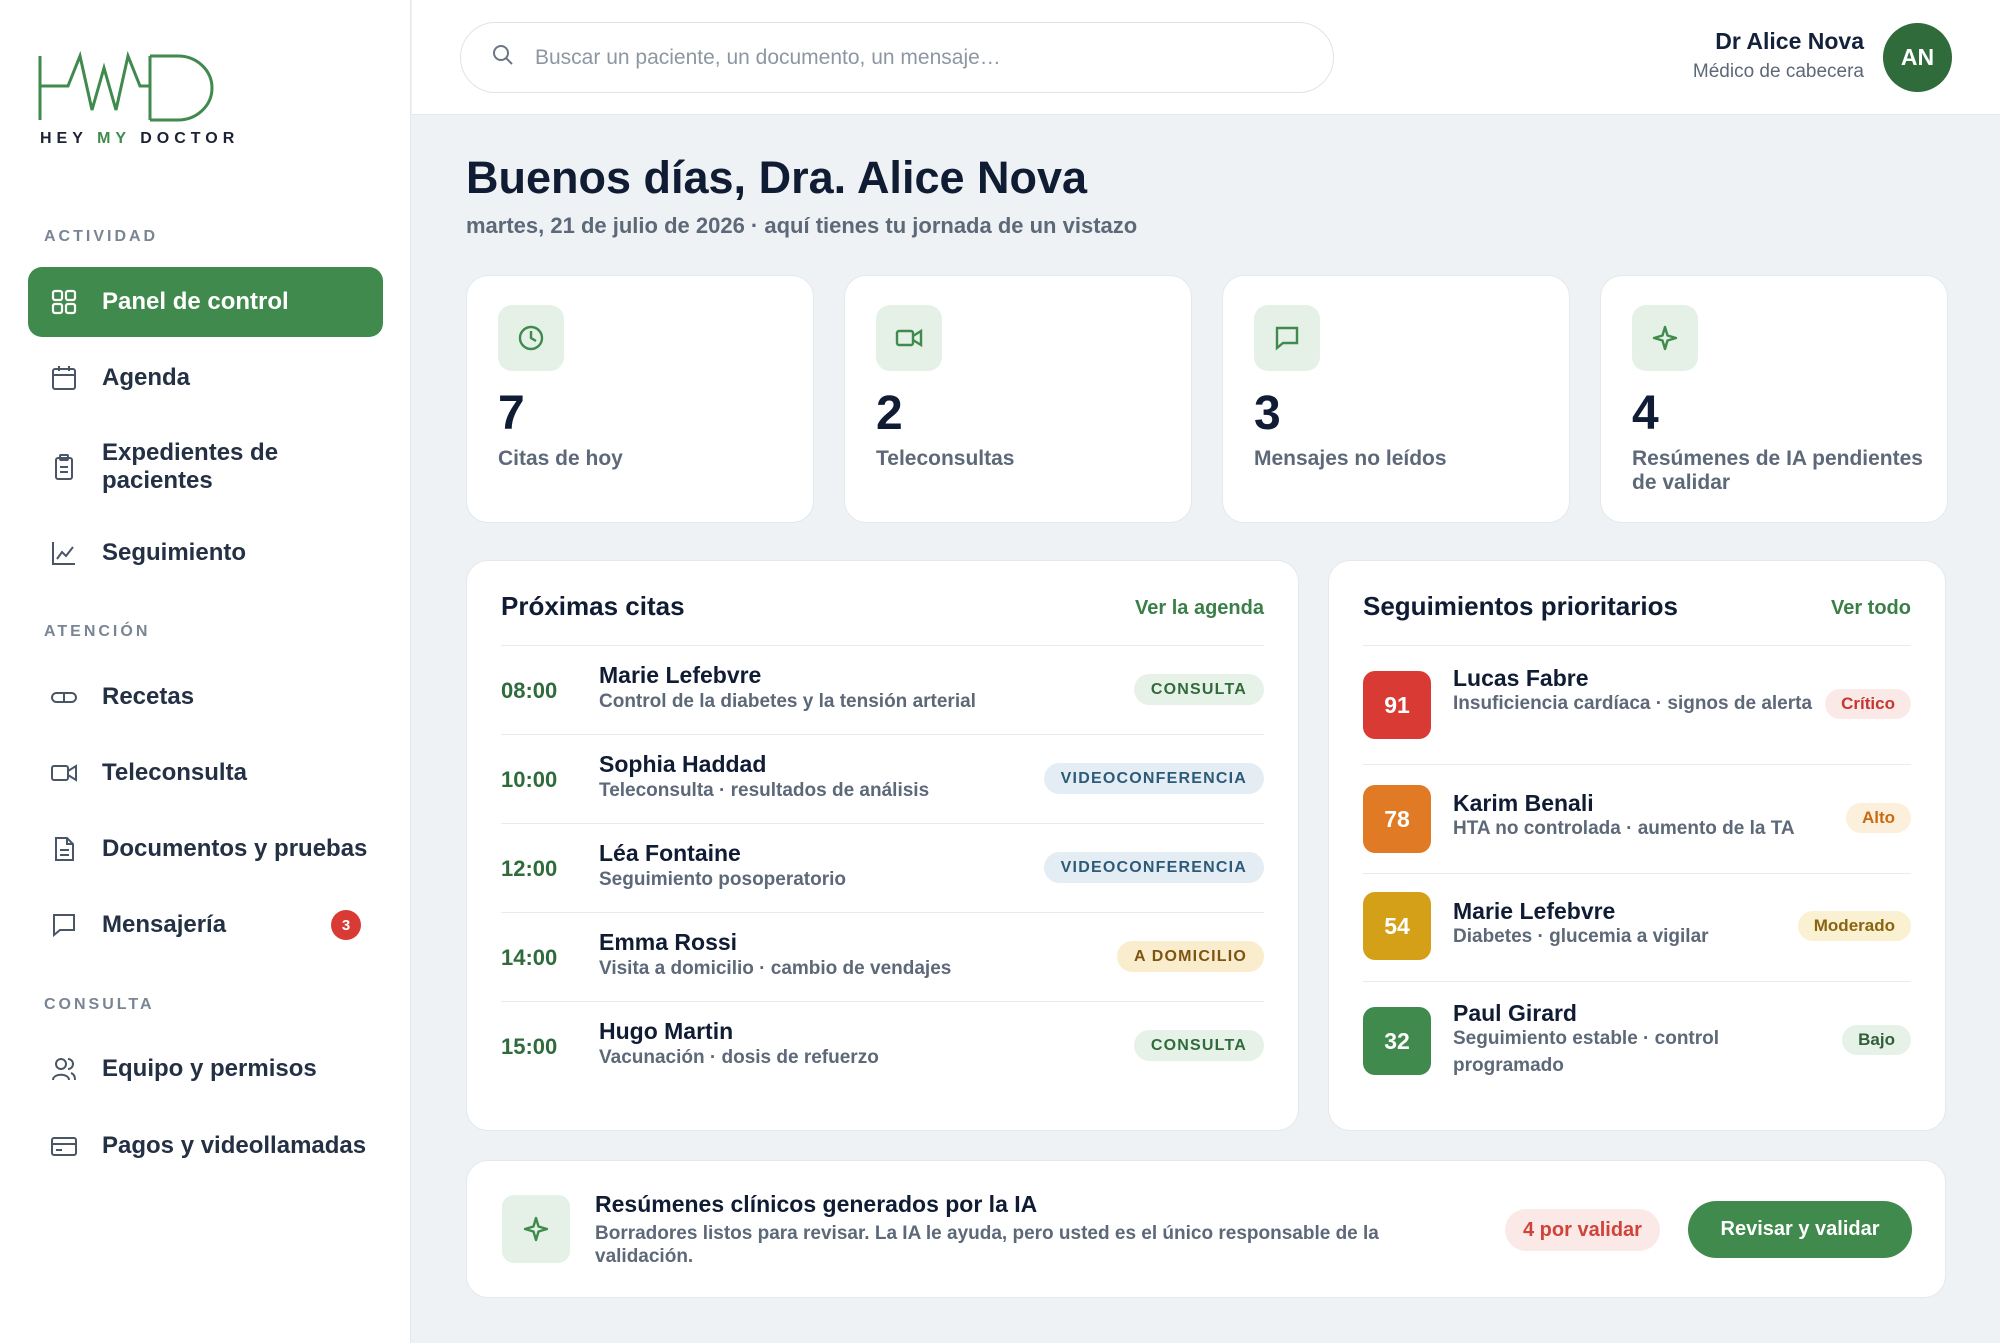 This screenshot has height=1343, width=2000. Describe the element at coordinates (1396, 399) in the screenshot. I see `stat-card-mensajes: 3 Mensajes no leídos` at that location.